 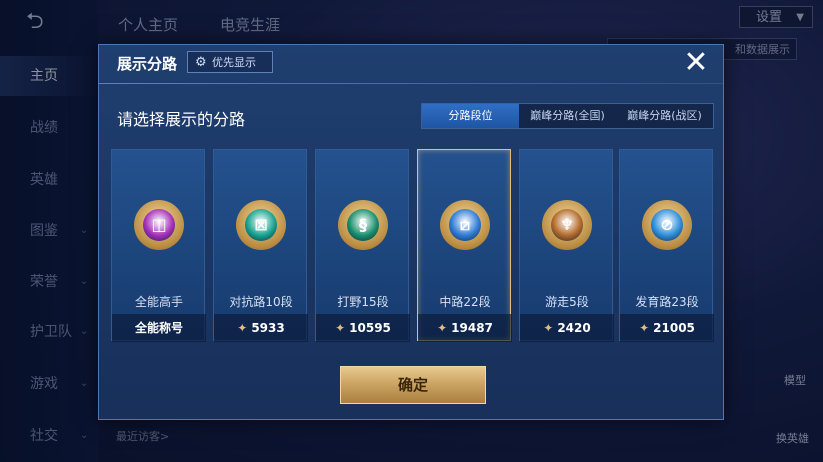 I want to click on lane-card-footer: ✦ 2420, so click(x=567, y=328).